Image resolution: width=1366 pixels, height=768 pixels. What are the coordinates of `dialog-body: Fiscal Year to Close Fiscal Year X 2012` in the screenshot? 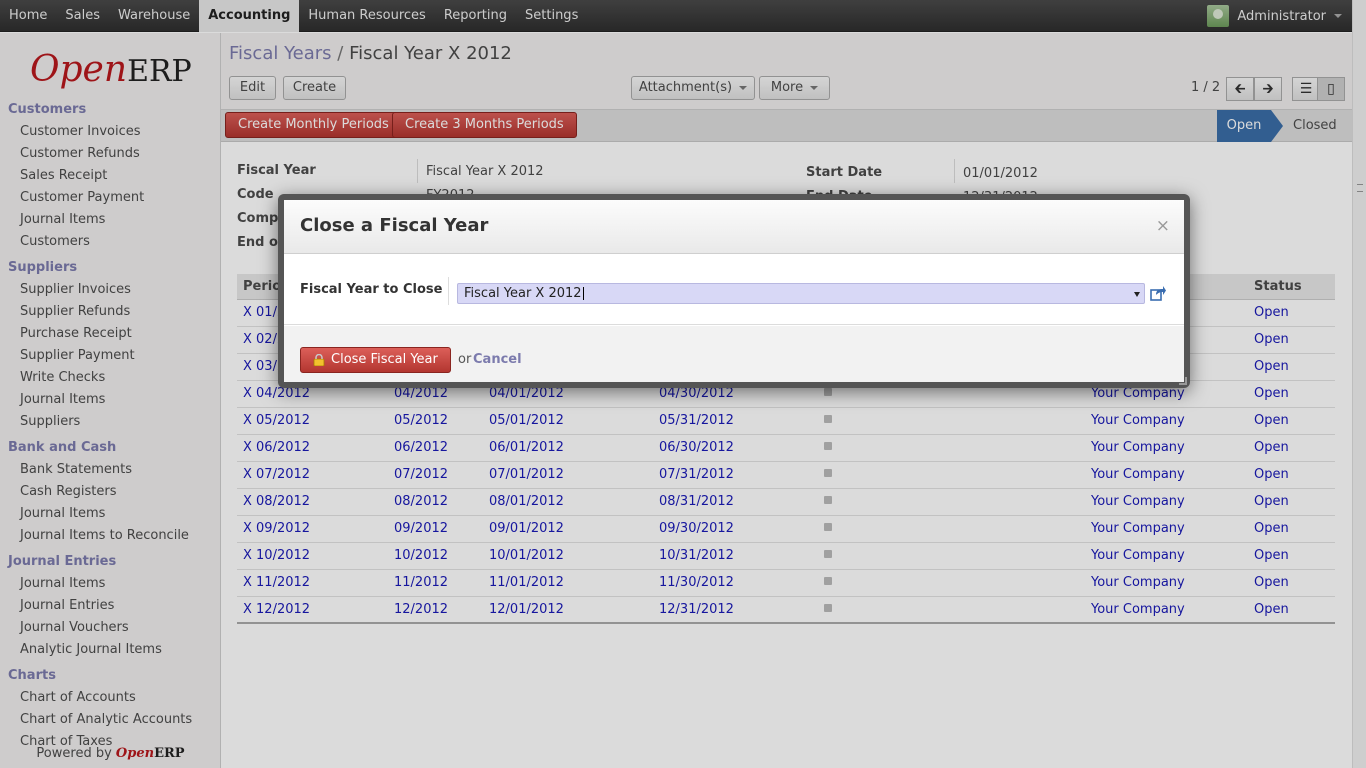 It's located at (734, 290).